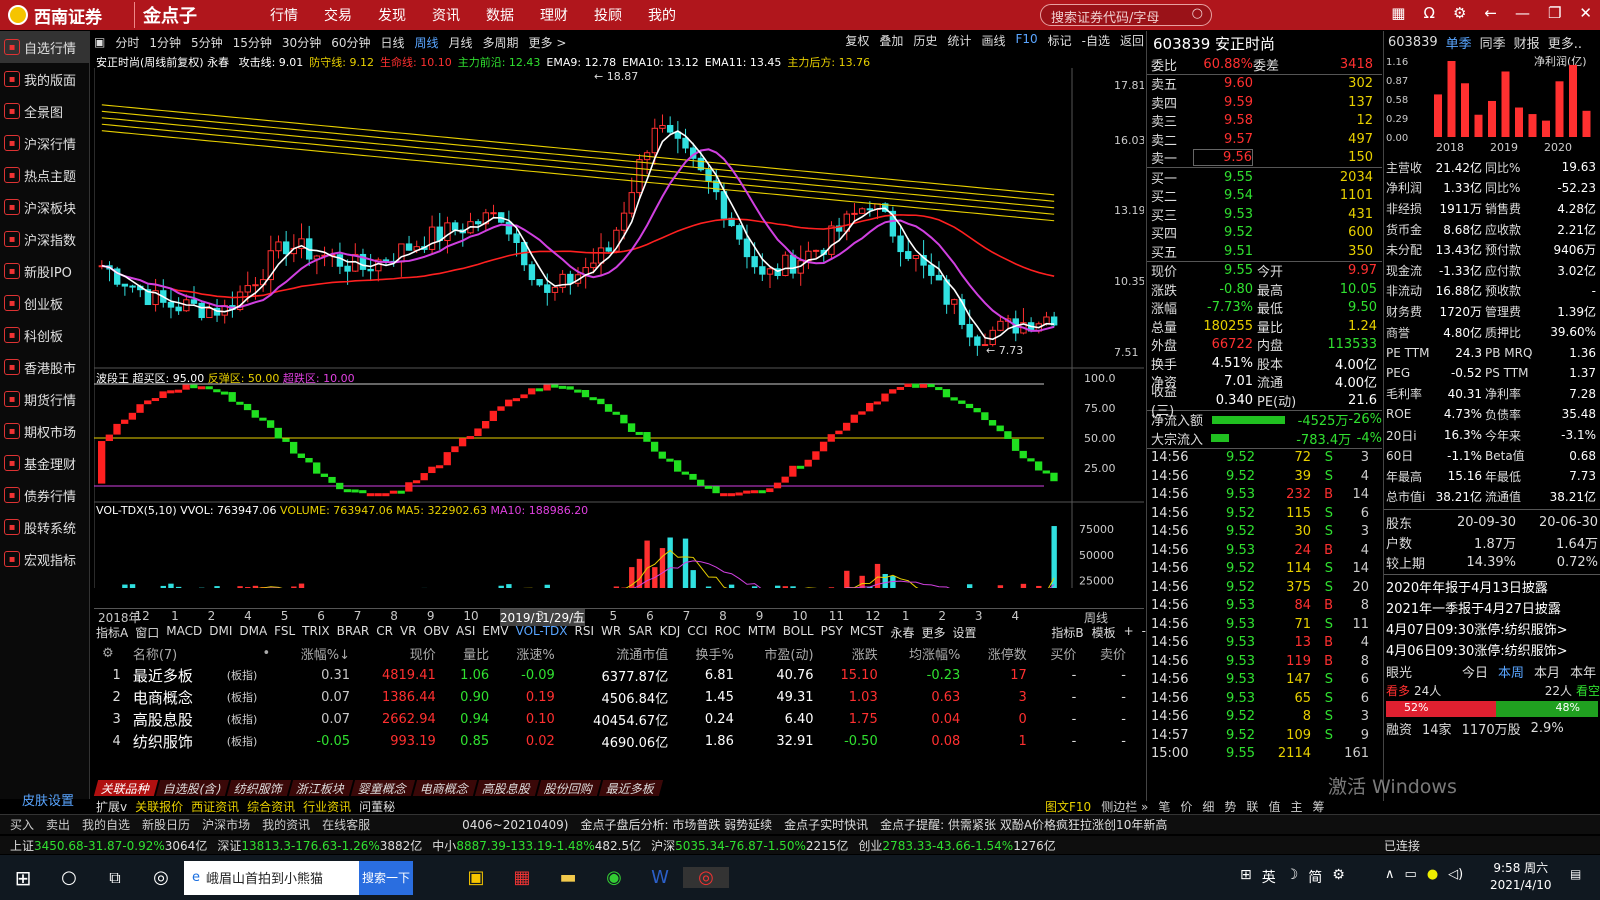 This screenshot has height=900, width=1600. What do you see at coordinates (548, 42) in the screenshot?
I see `period-tab: 更多 >` at bounding box center [548, 42].